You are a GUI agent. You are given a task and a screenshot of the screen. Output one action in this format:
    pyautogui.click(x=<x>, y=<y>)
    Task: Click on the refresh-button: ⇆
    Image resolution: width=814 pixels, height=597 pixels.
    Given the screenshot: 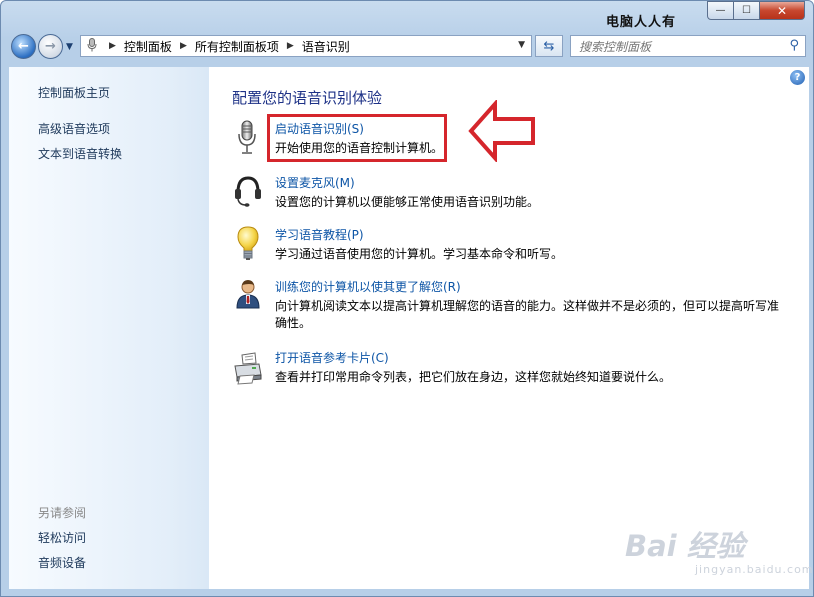 What is the action you would take?
    pyautogui.click(x=549, y=46)
    